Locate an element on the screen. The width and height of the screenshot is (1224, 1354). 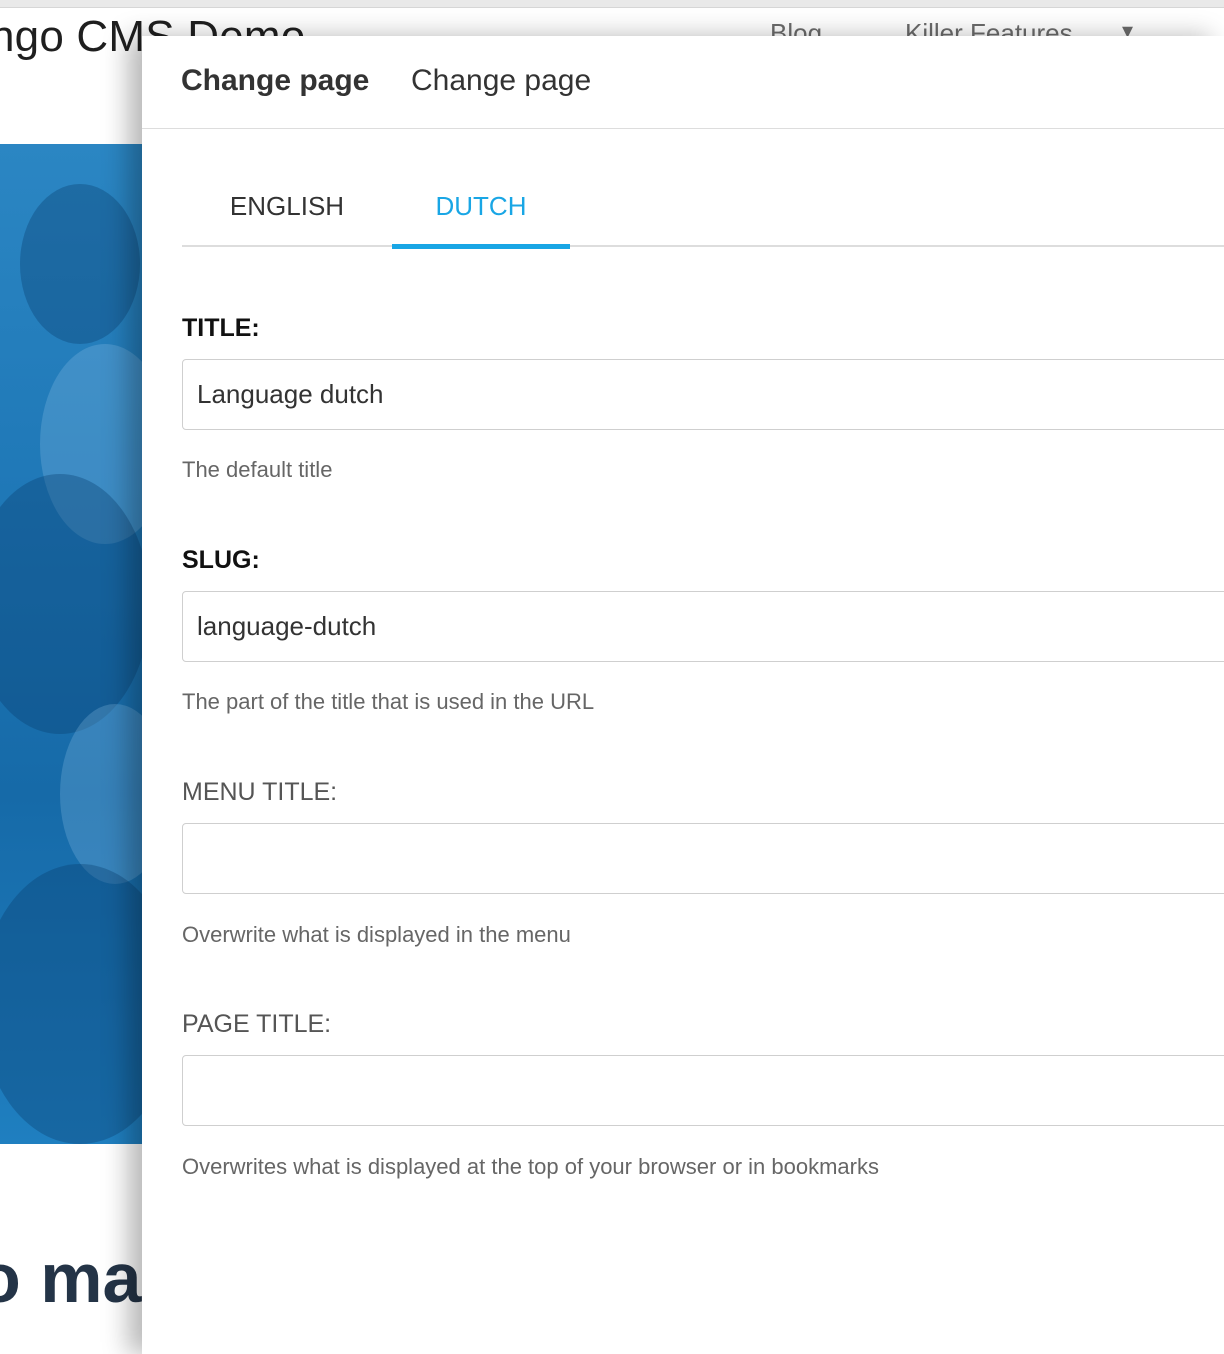
page-title-label: PAGE TITLE: is located at coordinates (257, 1024).